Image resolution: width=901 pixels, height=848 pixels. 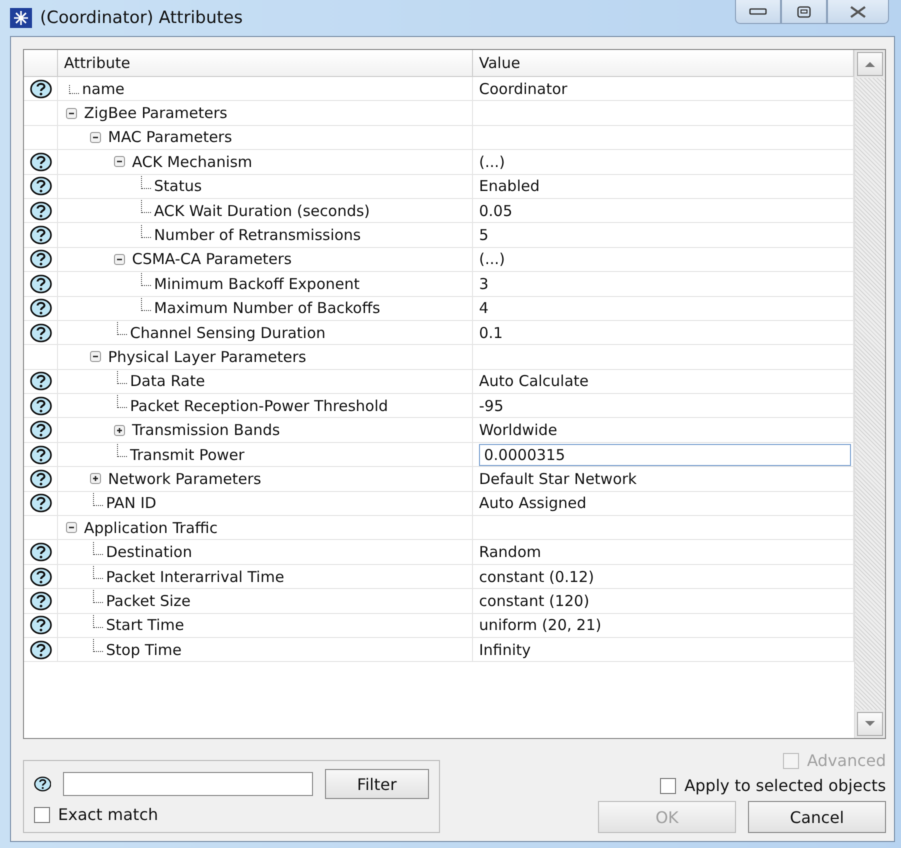 I want to click on attribute-name: Destination, so click(x=149, y=552).